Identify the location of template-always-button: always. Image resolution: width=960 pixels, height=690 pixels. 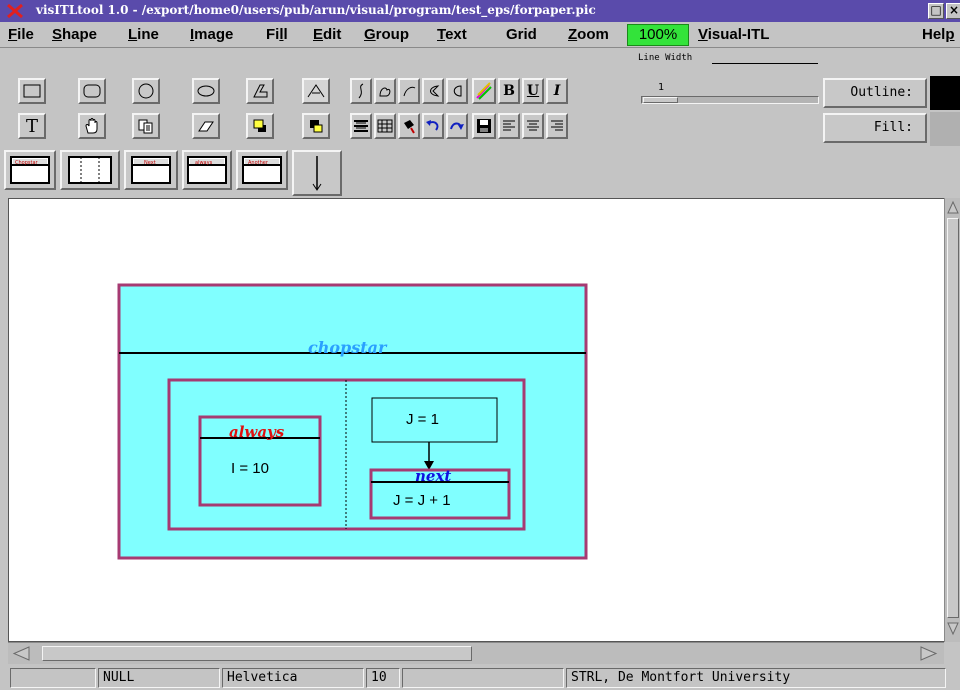
(207, 170).